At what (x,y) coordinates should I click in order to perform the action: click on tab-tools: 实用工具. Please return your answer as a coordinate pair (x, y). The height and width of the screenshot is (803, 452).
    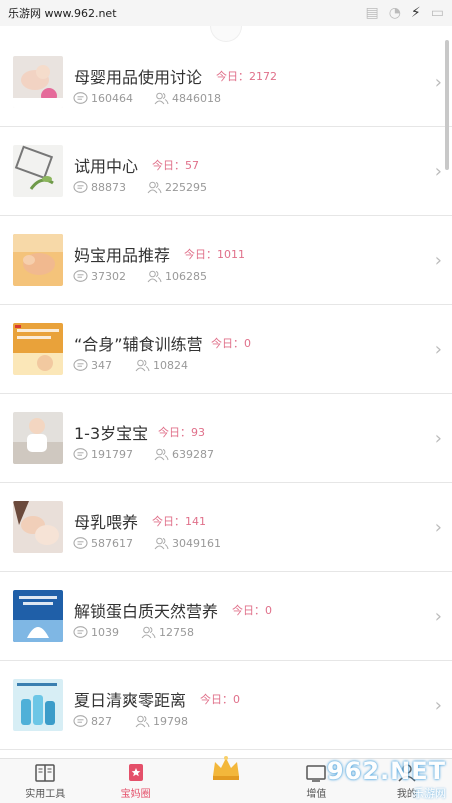
    Looking at the image, I should click on (45, 781).